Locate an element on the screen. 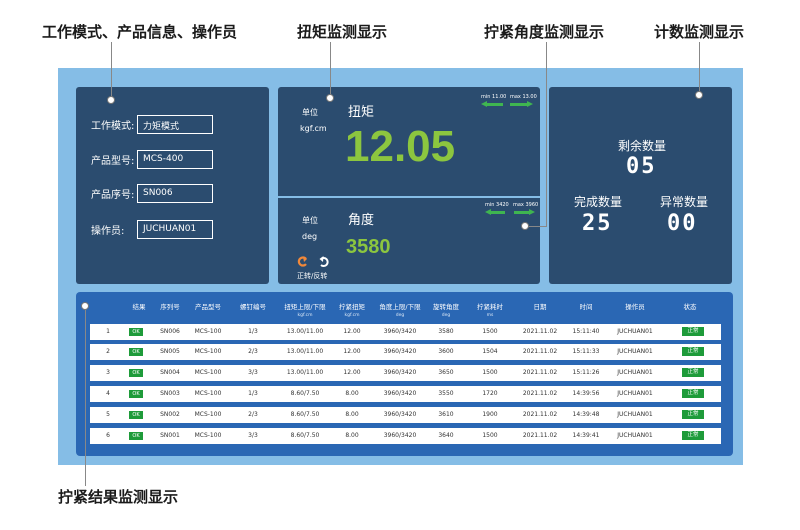  cell-angle: 3650 is located at coordinates (446, 372).